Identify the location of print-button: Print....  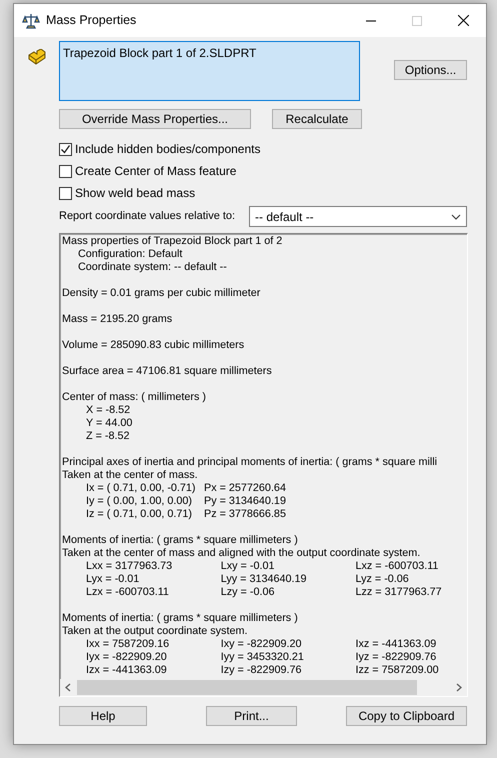
(251, 716).